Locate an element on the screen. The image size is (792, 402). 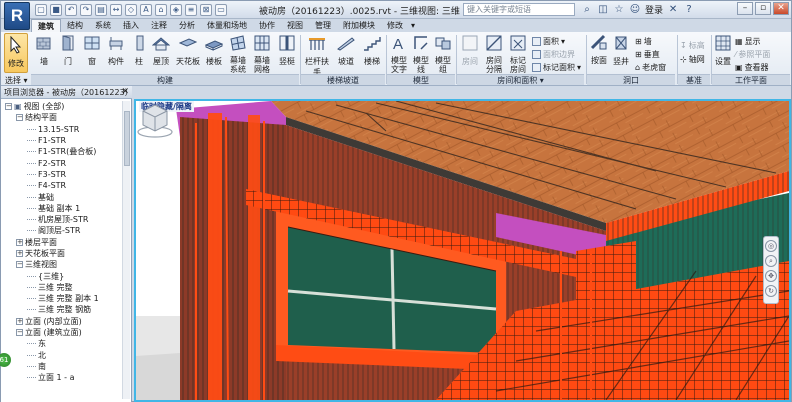
tree-folder: − 三维视图 is located at coordinates (61, 264).